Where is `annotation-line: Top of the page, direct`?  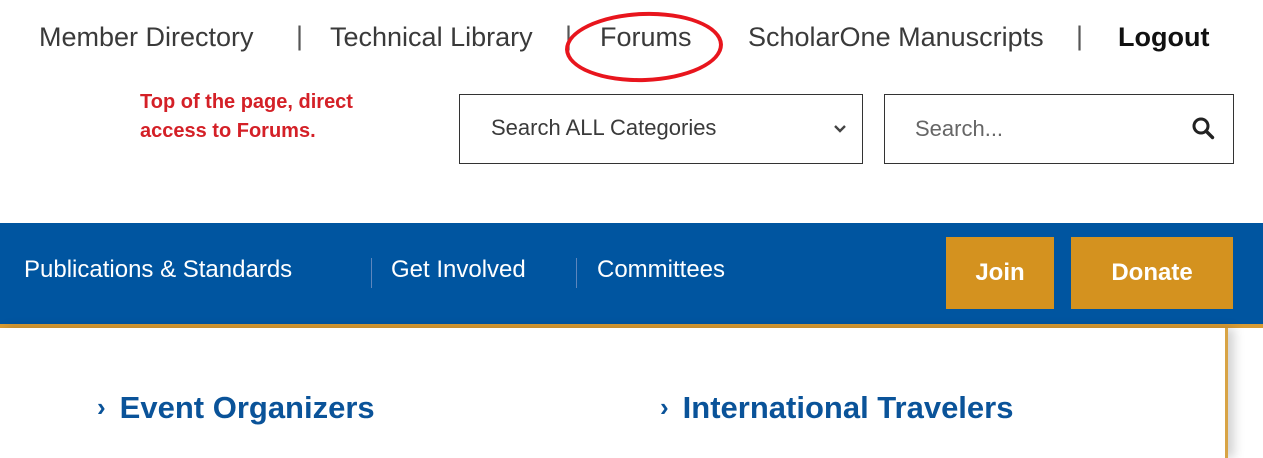
annotation-line: Top of the page, direct is located at coordinates (246, 102).